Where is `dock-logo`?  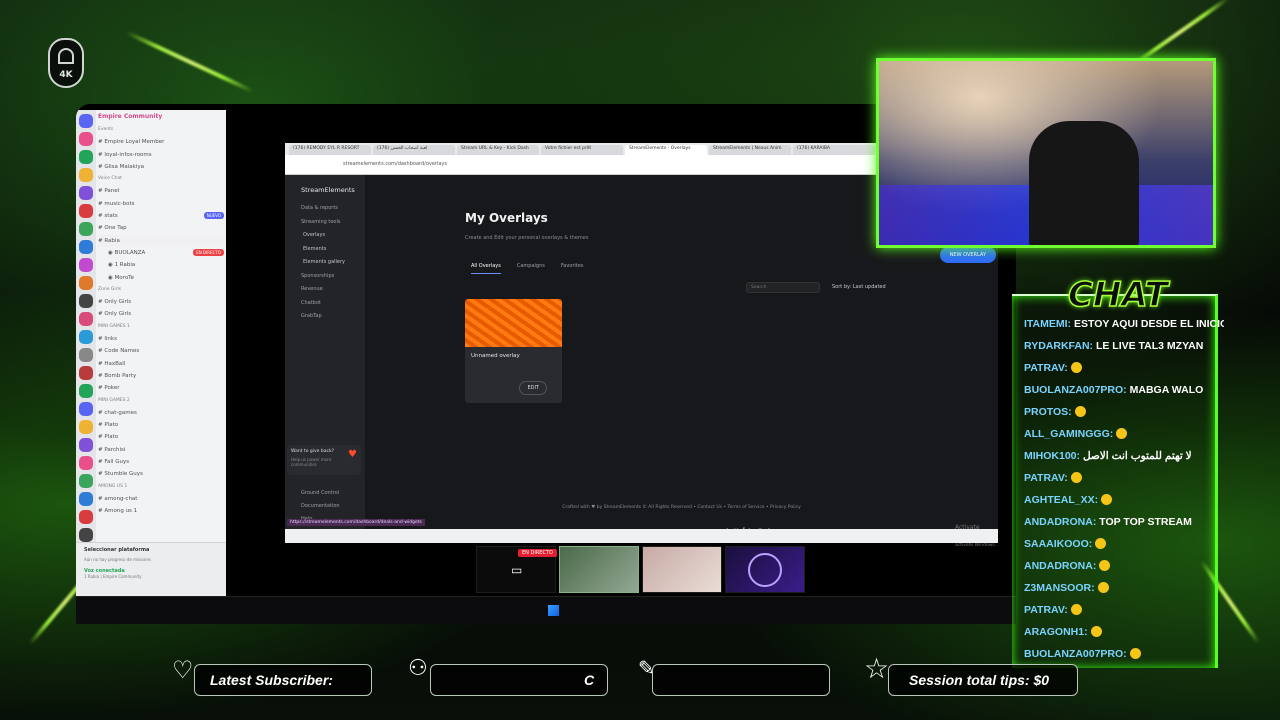
dock-logo is located at coordinates (765, 569).